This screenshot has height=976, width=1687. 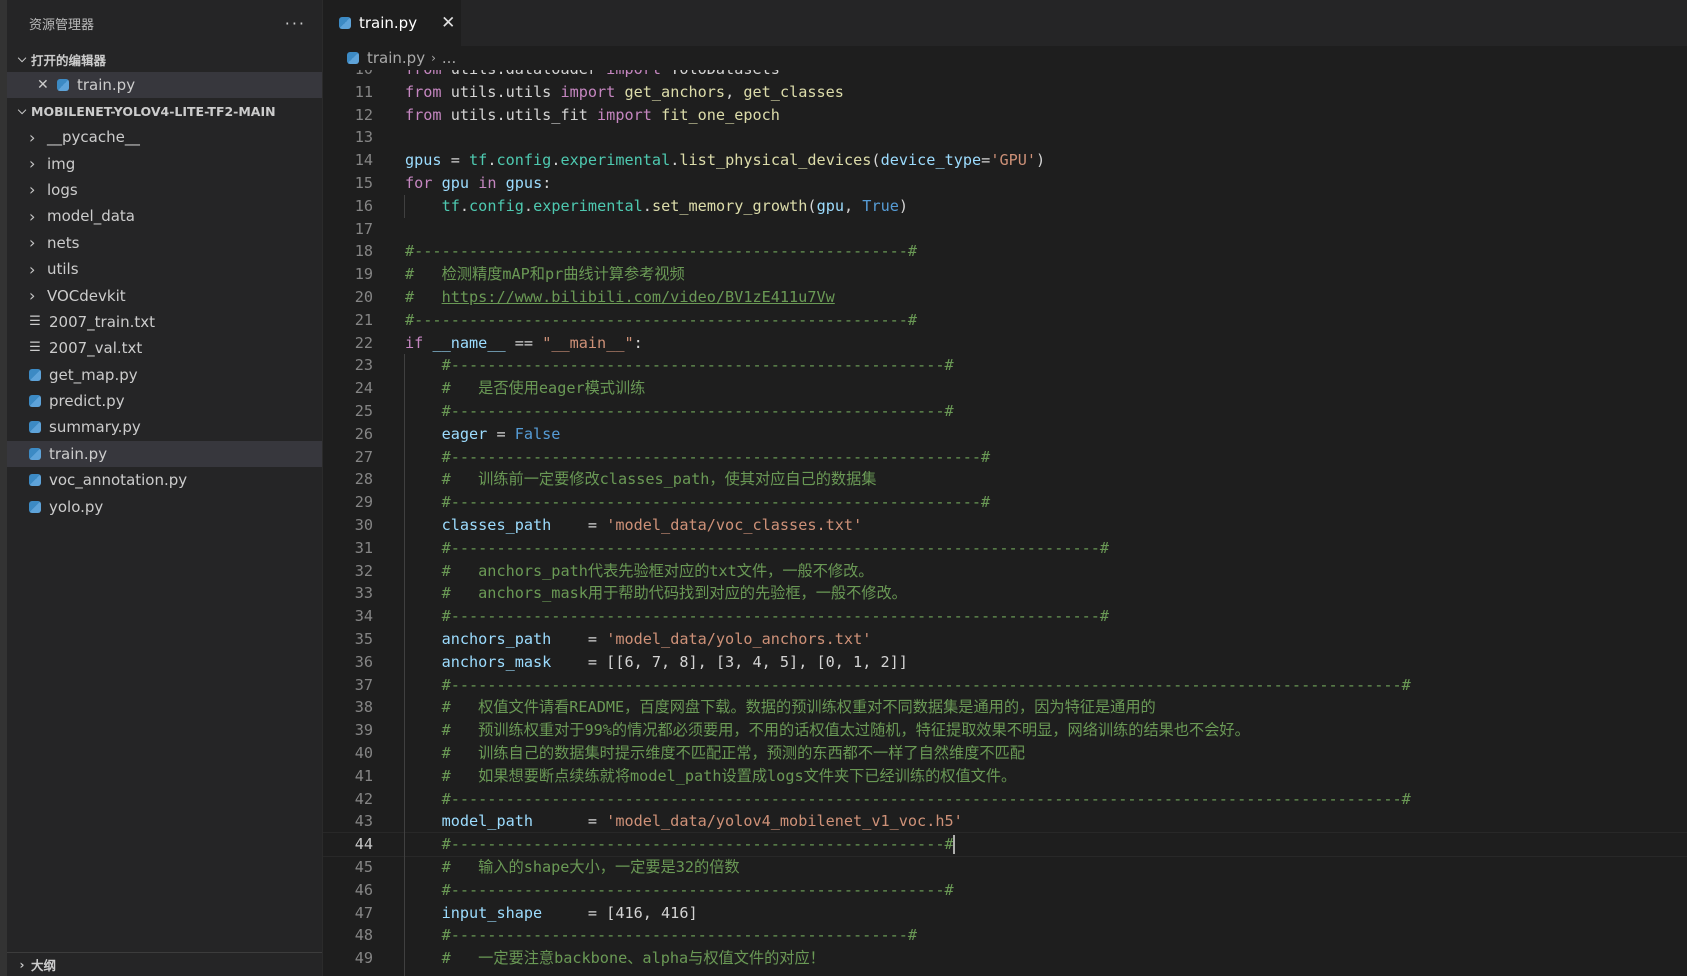 What do you see at coordinates (363, 365) in the screenshot?
I see `line-number: 23` at bounding box center [363, 365].